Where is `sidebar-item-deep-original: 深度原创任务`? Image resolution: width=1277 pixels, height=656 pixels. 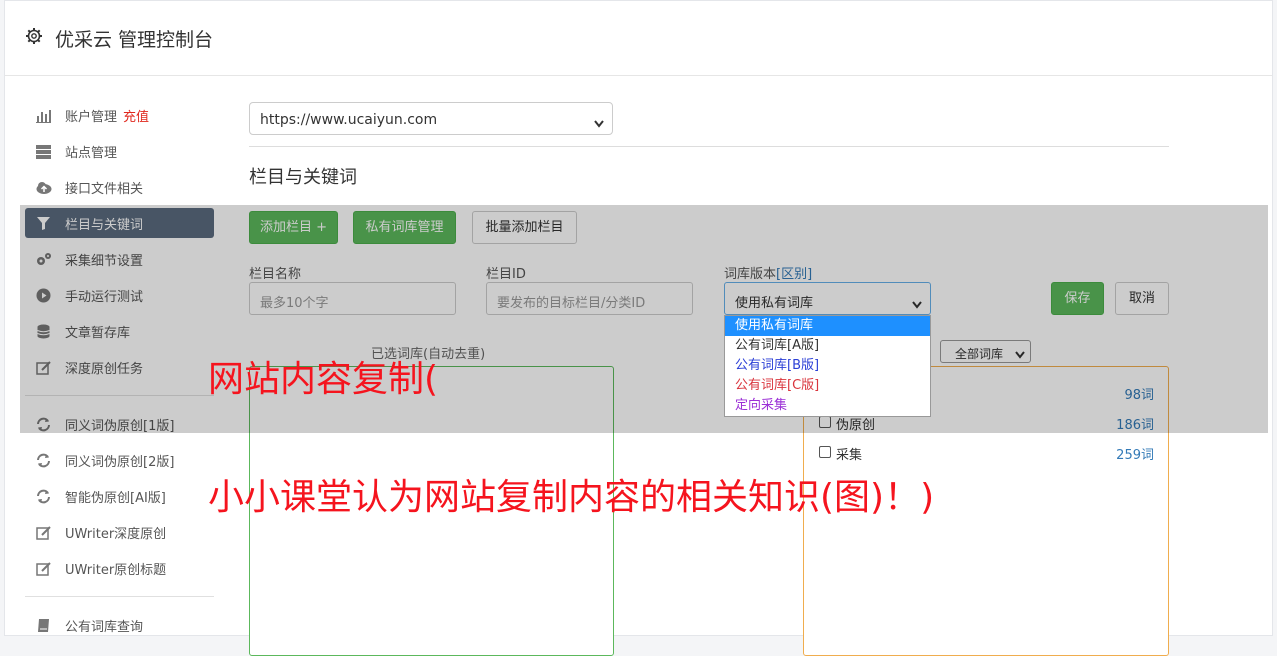
sidebar-item-deep-original: 深度原创任务 is located at coordinates (119, 367).